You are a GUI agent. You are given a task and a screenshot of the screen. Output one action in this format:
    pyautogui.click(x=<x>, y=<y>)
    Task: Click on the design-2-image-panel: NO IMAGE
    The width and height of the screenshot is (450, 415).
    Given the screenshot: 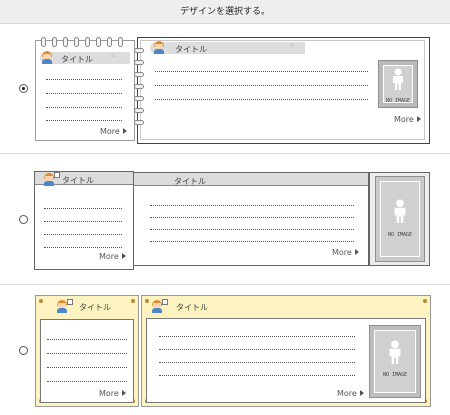 What is the action you would take?
    pyautogui.click(x=399, y=219)
    